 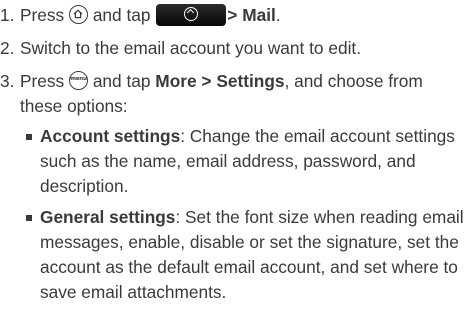 I want to click on step-text: Press and tap > Mail., so click(x=150, y=15).